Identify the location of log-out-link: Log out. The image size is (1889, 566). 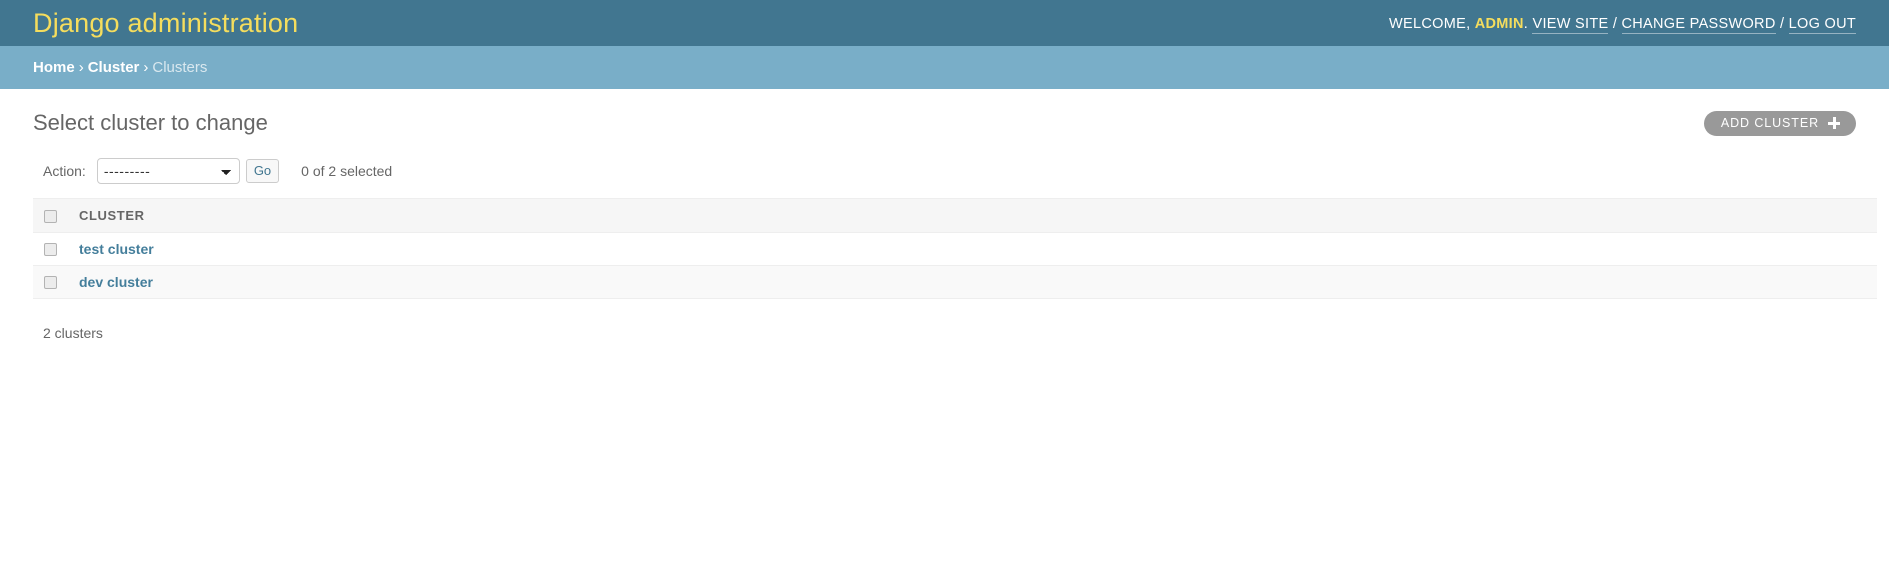
(1822, 25).